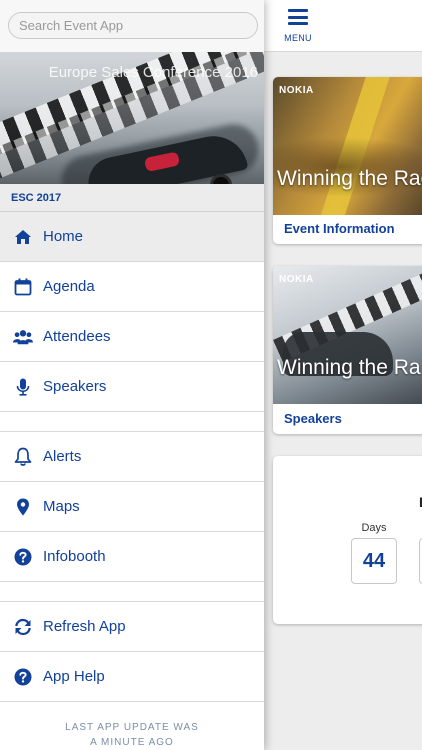 Image resolution: width=422 pixels, height=750 pixels. Describe the element at coordinates (84, 626) in the screenshot. I see `nav-item-label: Refresh App` at that location.